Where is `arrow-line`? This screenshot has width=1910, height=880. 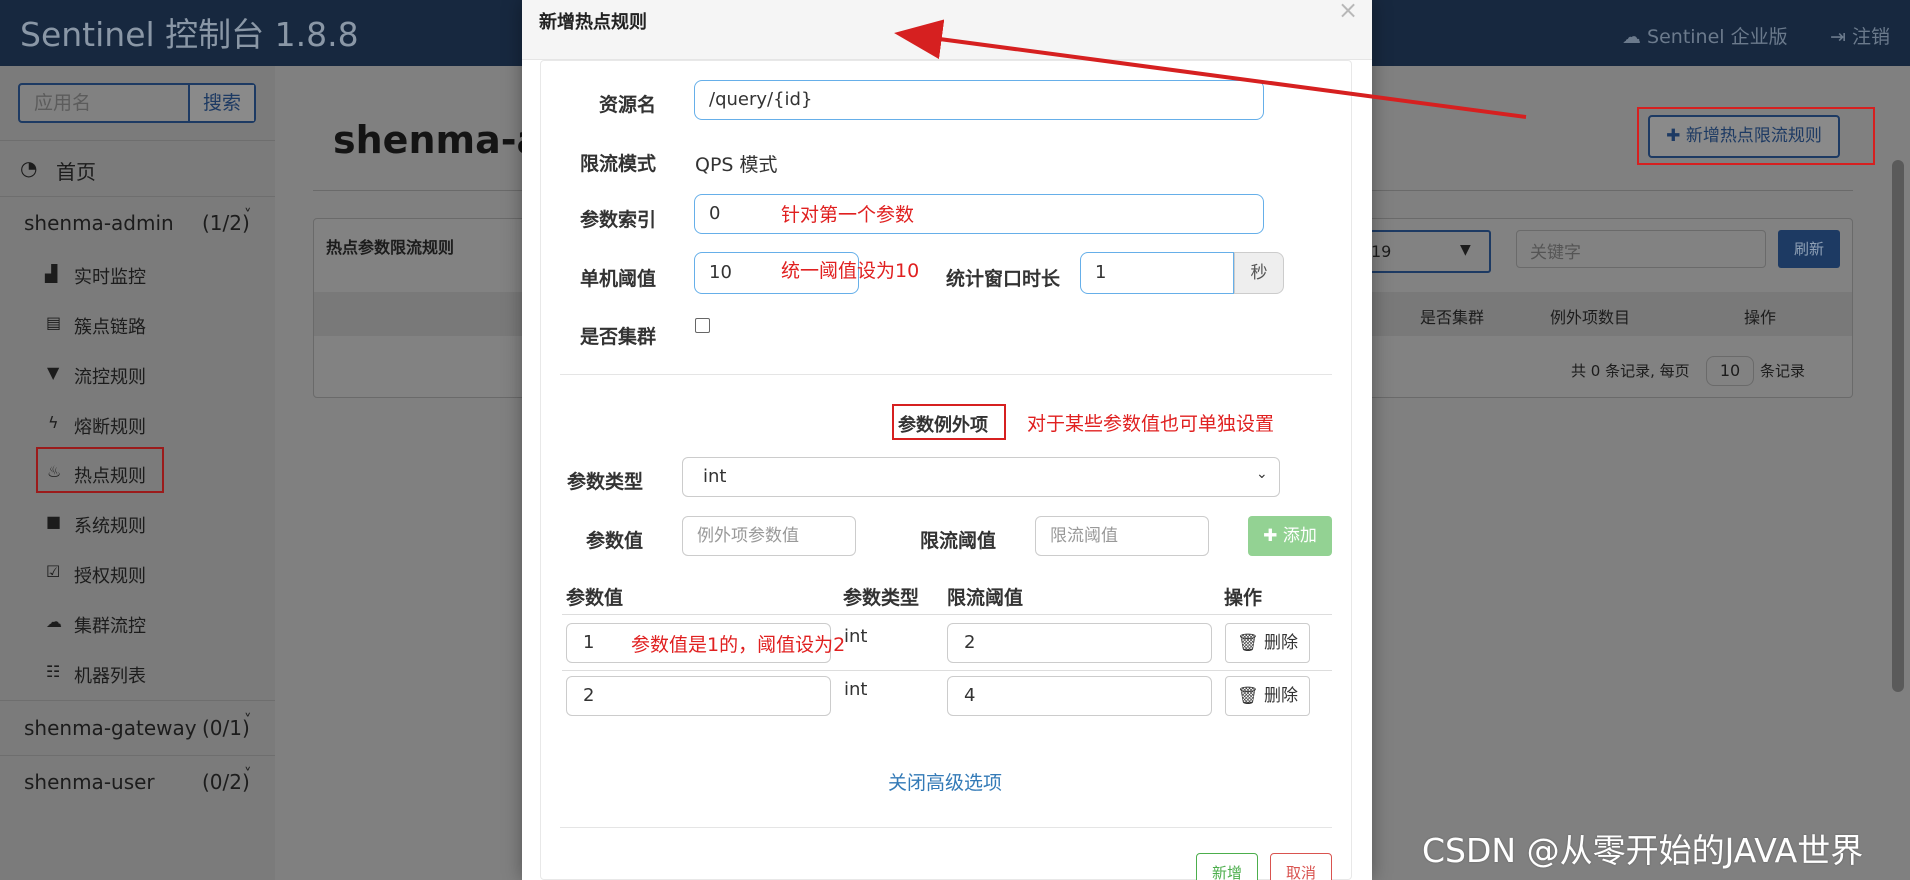
arrow-line is located at coordinates (1210, 69).